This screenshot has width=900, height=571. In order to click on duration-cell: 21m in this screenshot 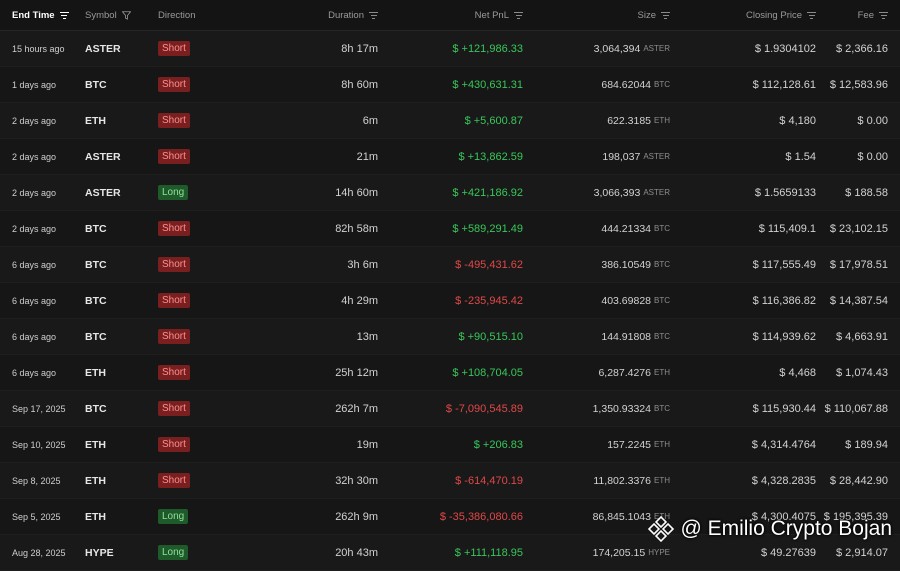, I will do `click(329, 156)`.